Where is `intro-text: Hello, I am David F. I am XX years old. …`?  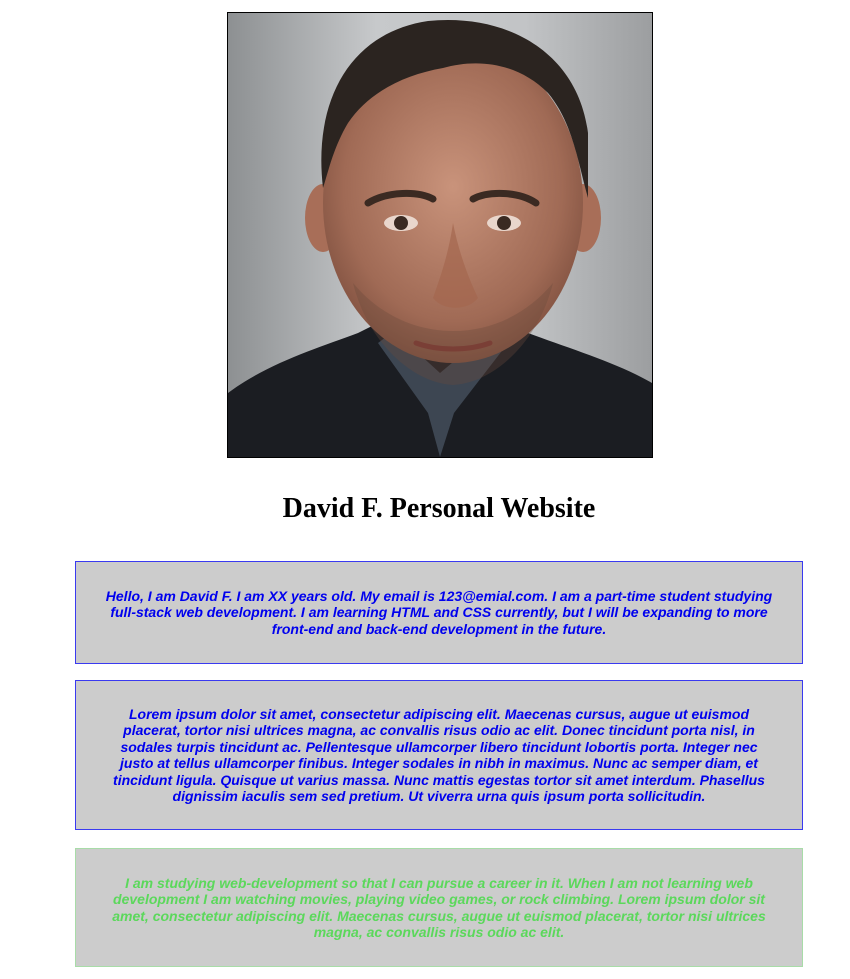
intro-text: Hello, I am David F. I am XX years old. … is located at coordinates (439, 612).